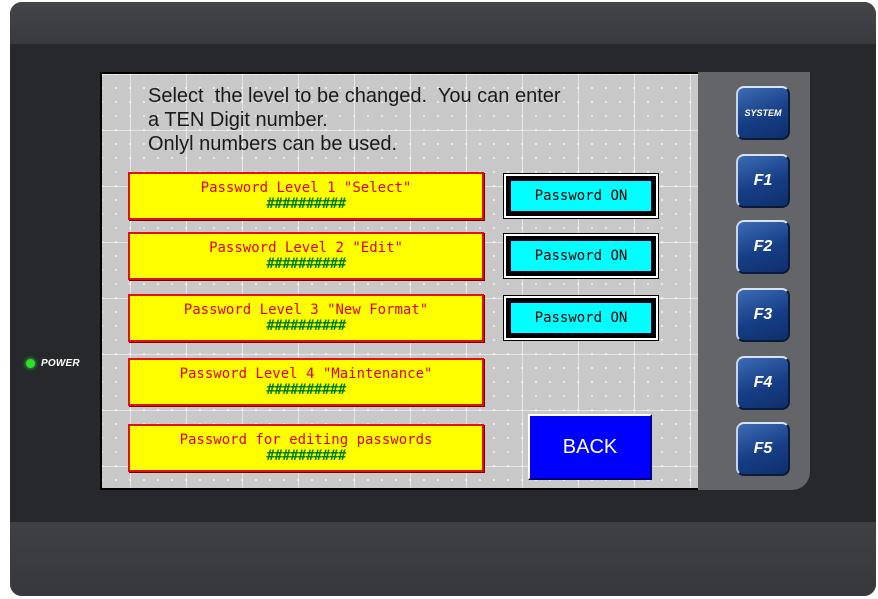  Describe the element at coordinates (763, 315) in the screenshot. I see `f3-key: F3` at that location.